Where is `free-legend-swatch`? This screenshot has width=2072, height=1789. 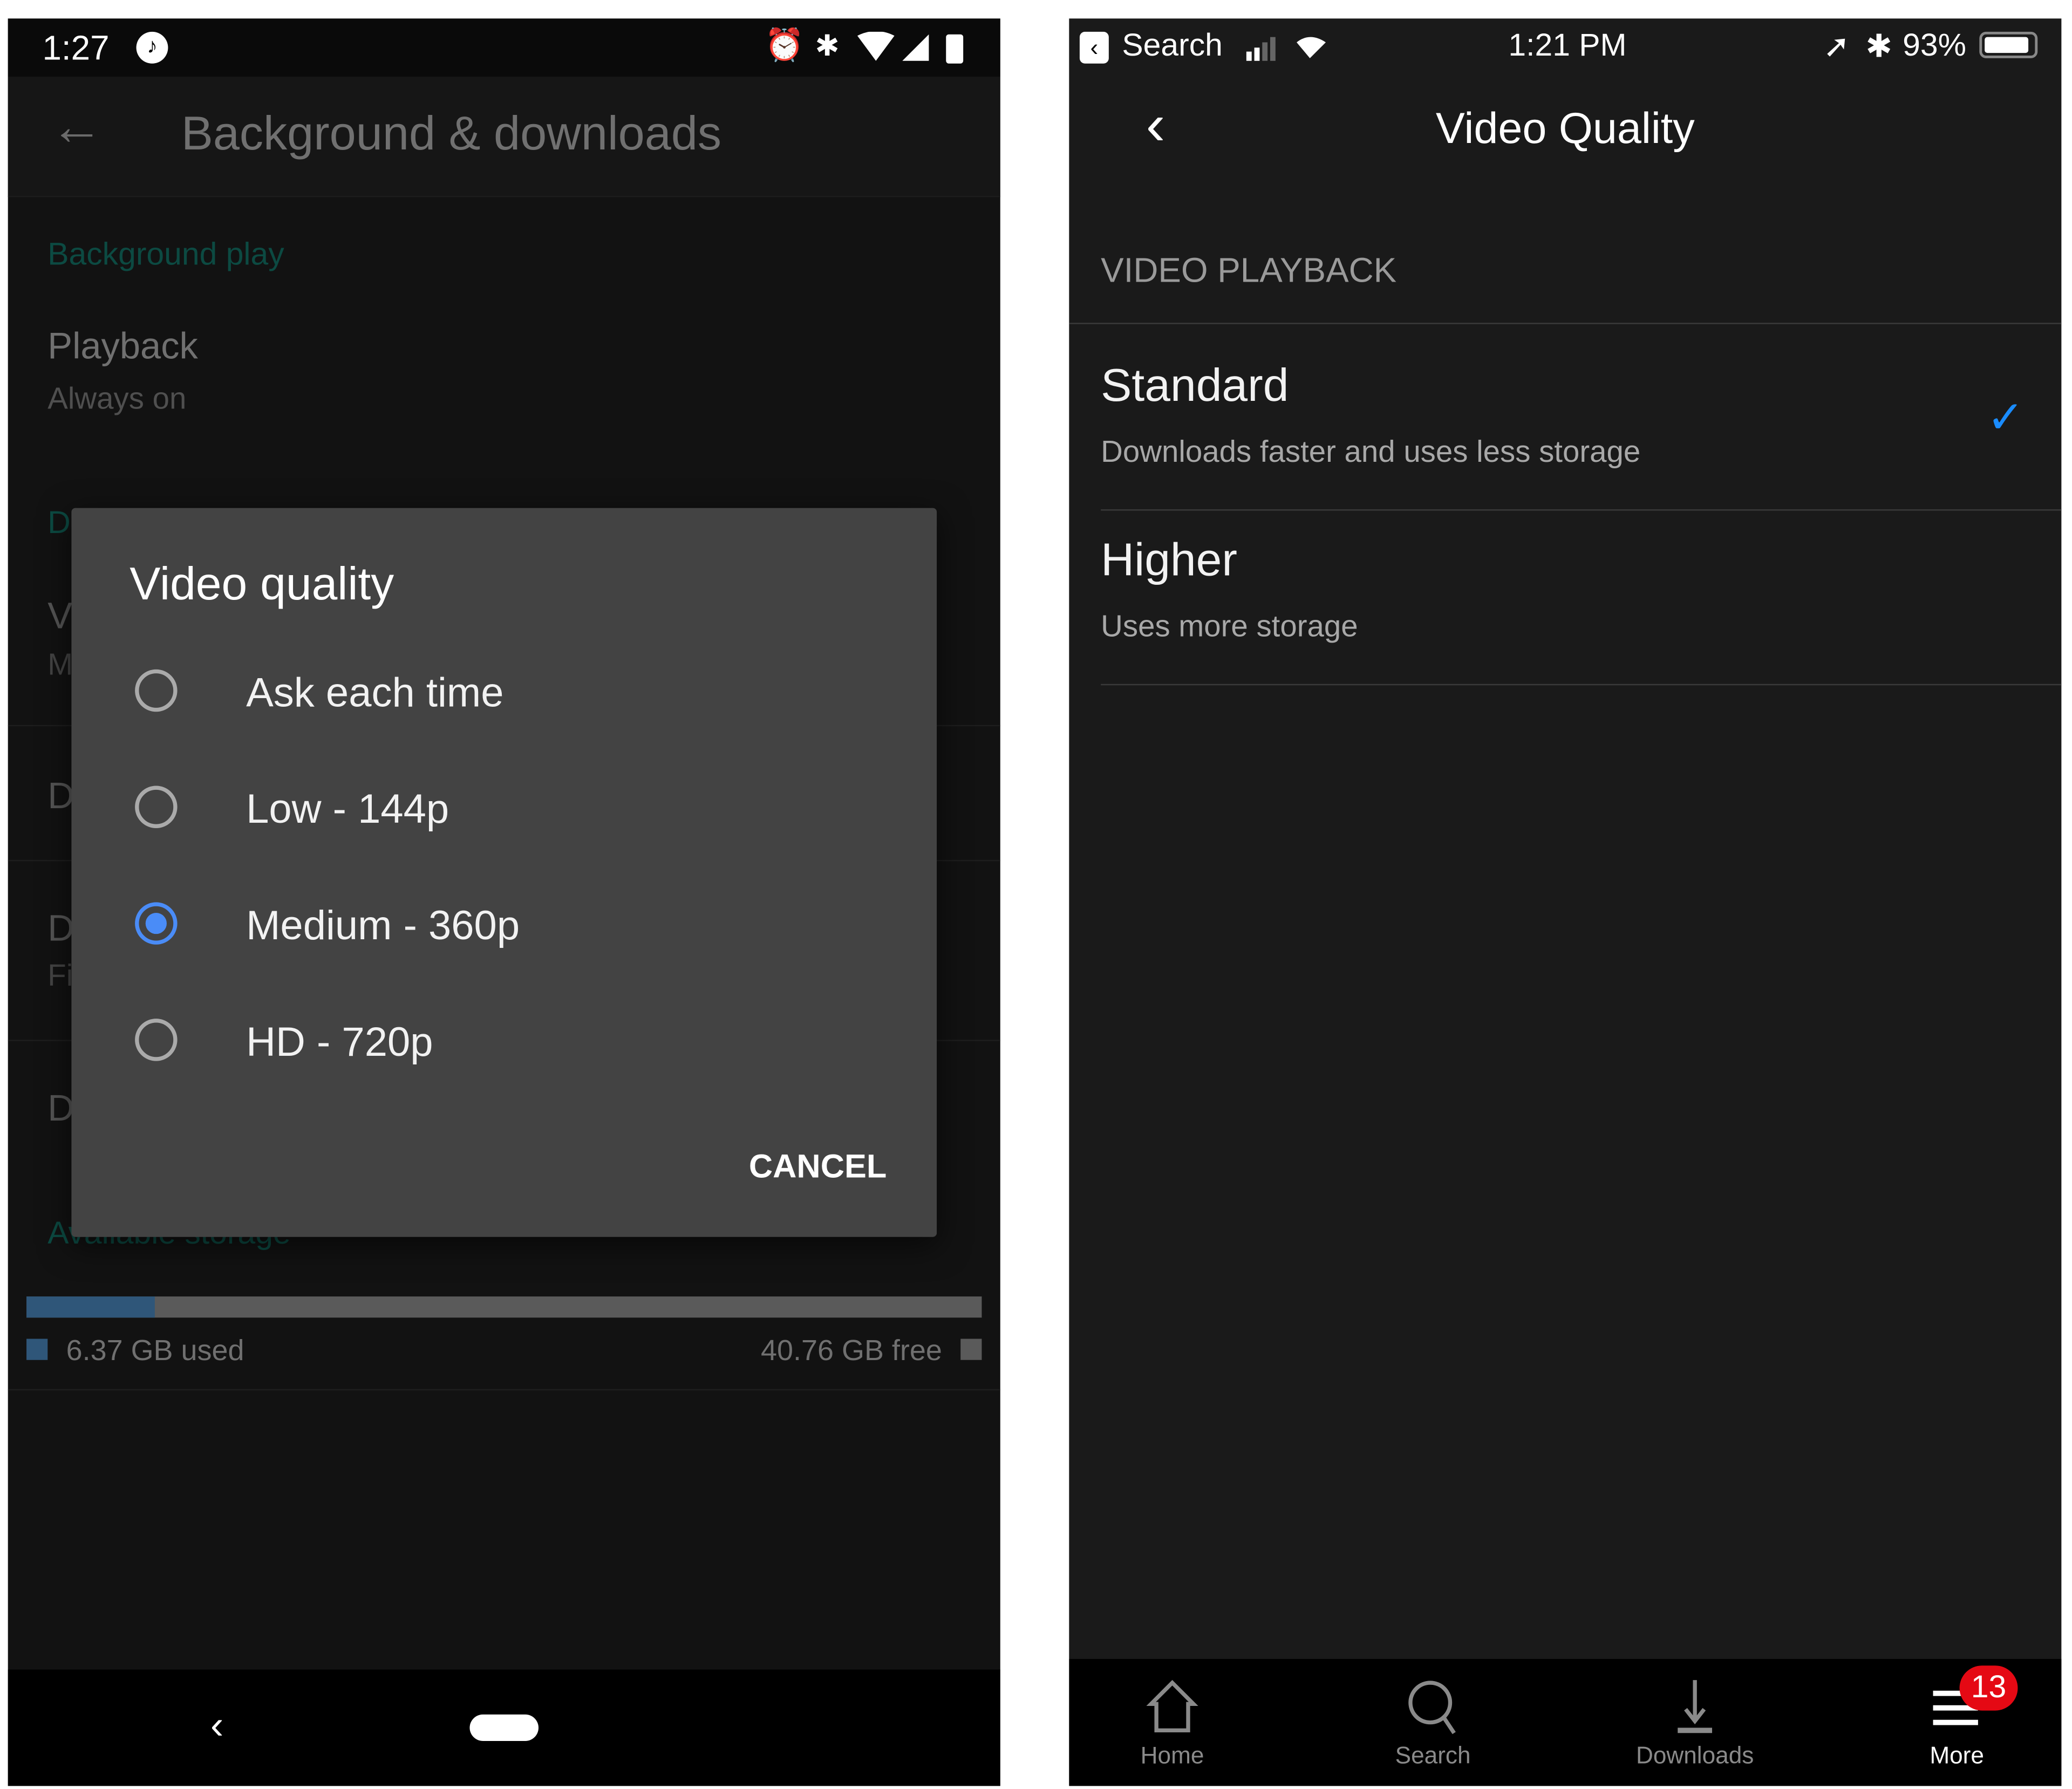
free-legend-swatch is located at coordinates (971, 1349).